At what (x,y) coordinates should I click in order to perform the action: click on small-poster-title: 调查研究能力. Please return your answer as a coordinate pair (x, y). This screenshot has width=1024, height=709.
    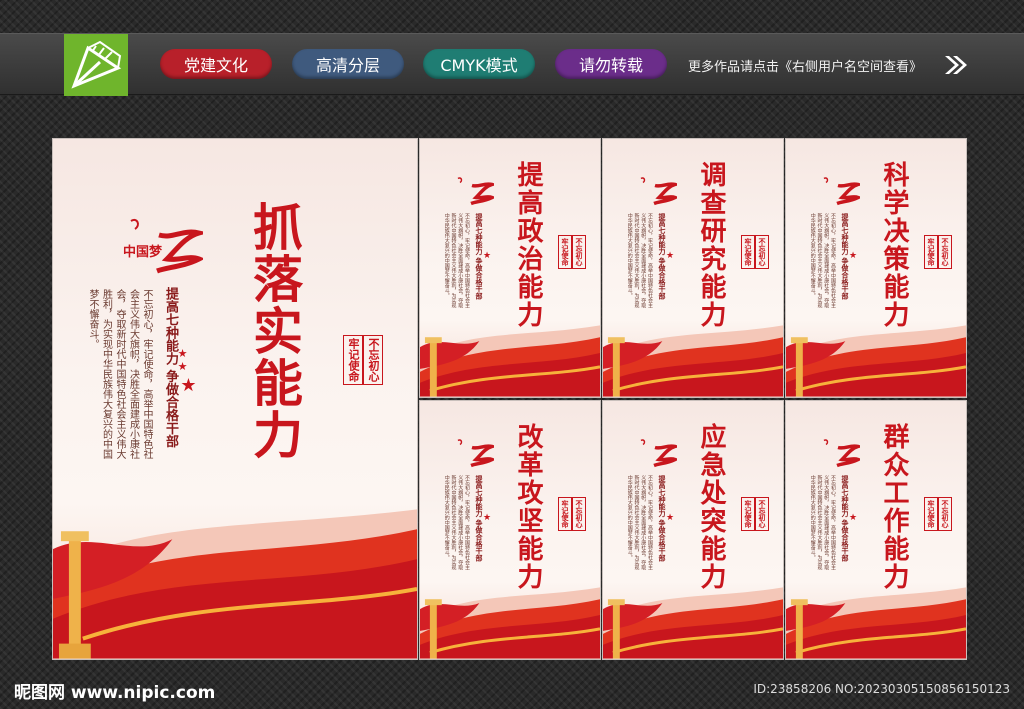
    Looking at the image, I should click on (711, 245).